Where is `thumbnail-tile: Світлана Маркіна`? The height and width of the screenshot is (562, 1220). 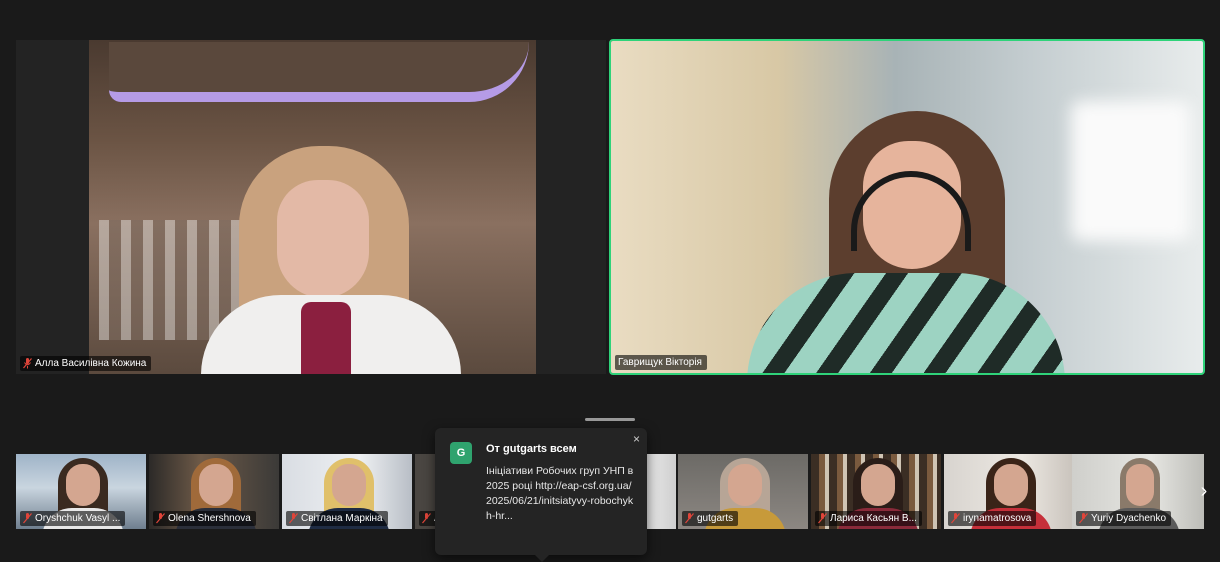
thumbnail-tile: Світлана Маркіна is located at coordinates (347, 491).